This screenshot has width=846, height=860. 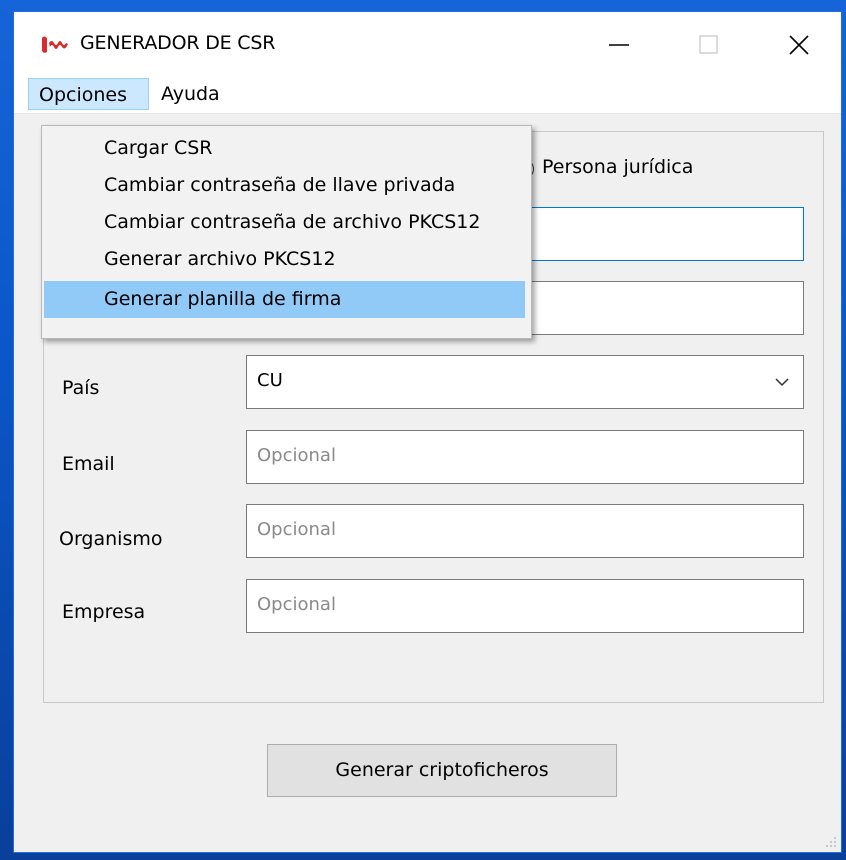 I want to click on email-placeholder: Opcional, so click(x=296, y=455).